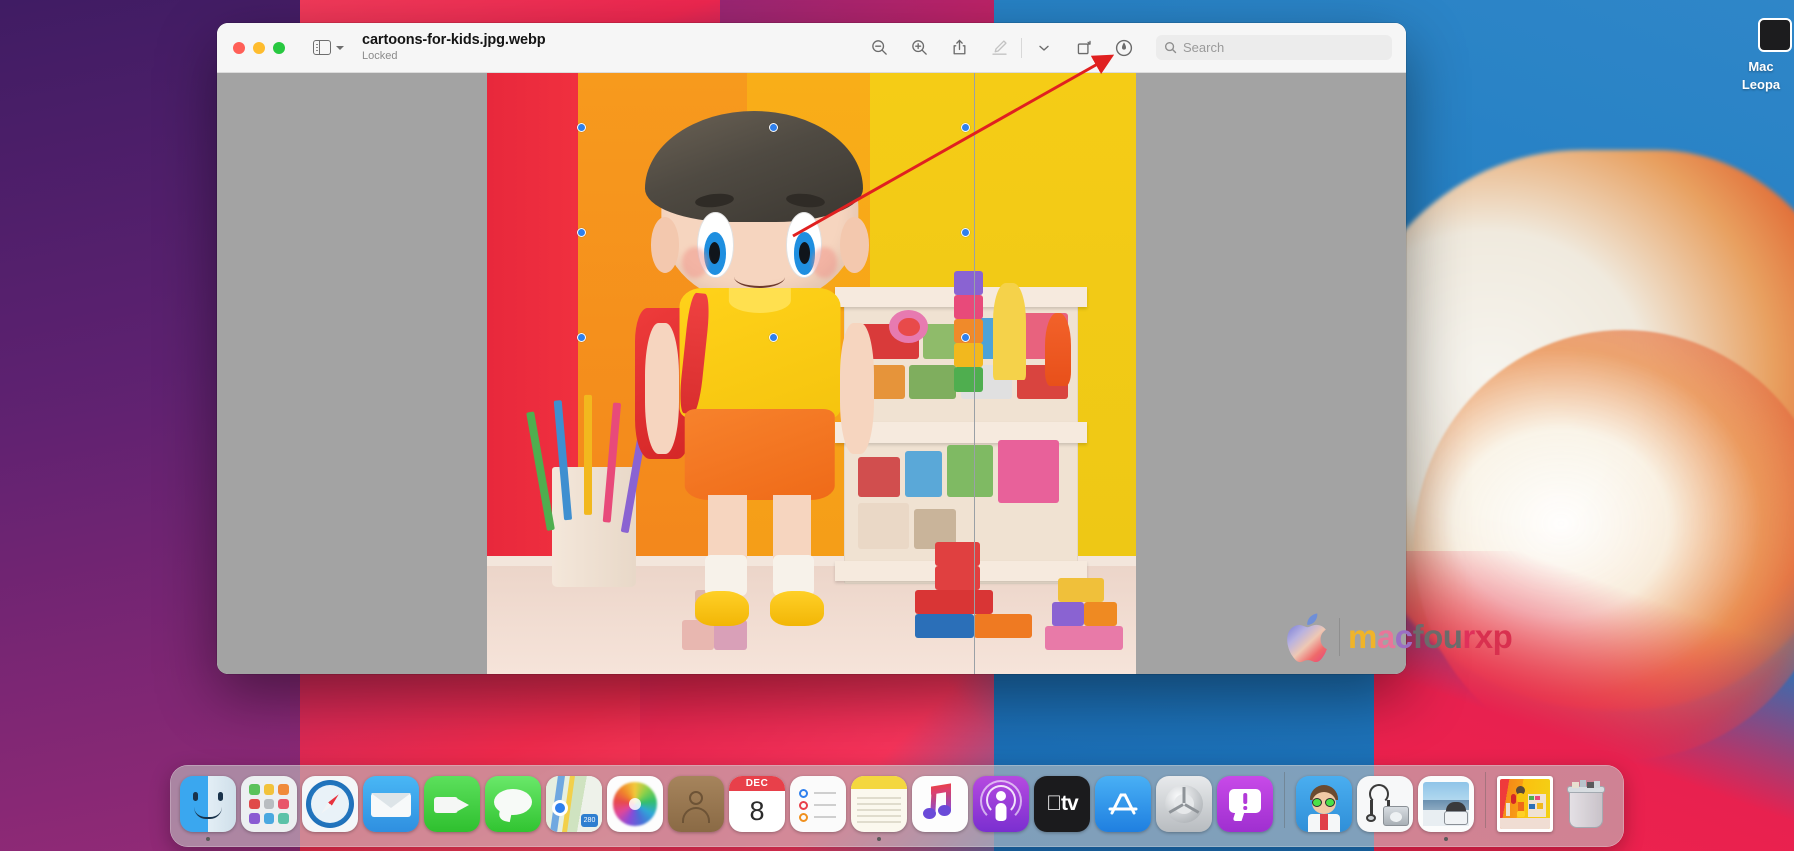 The height and width of the screenshot is (851, 1794). What do you see at coordinates (239, 47) in the screenshot?
I see `close-button` at bounding box center [239, 47].